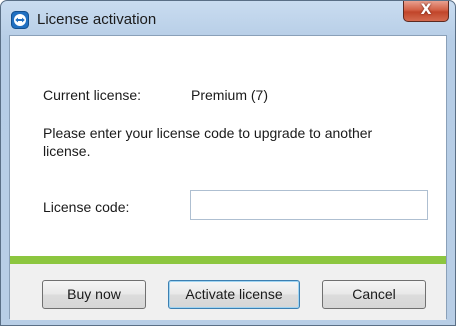 The image size is (456, 326). I want to click on activate-license-button: Activate license, so click(234, 294).